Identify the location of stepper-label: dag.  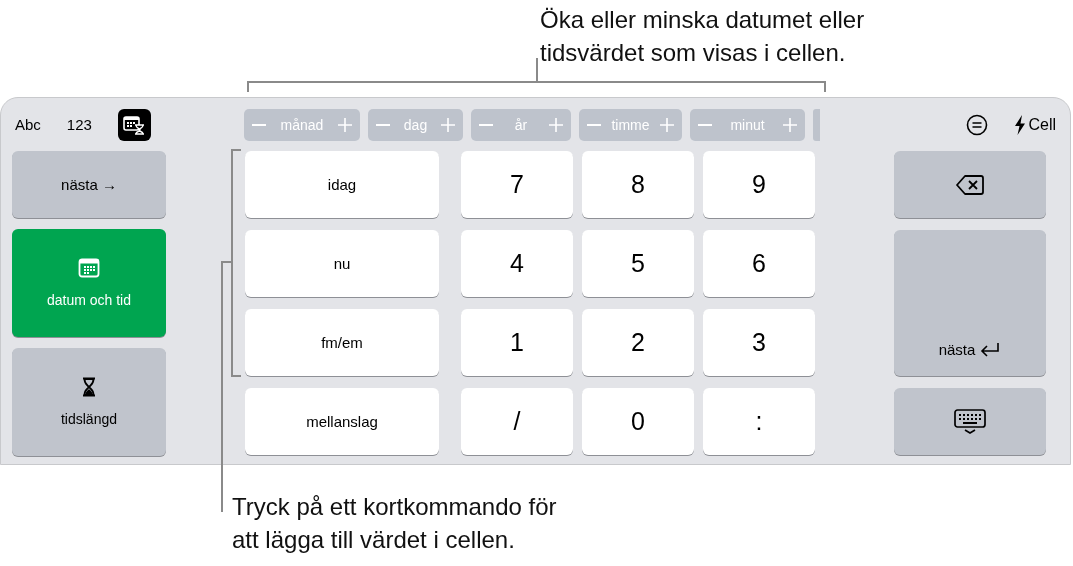
(415, 124).